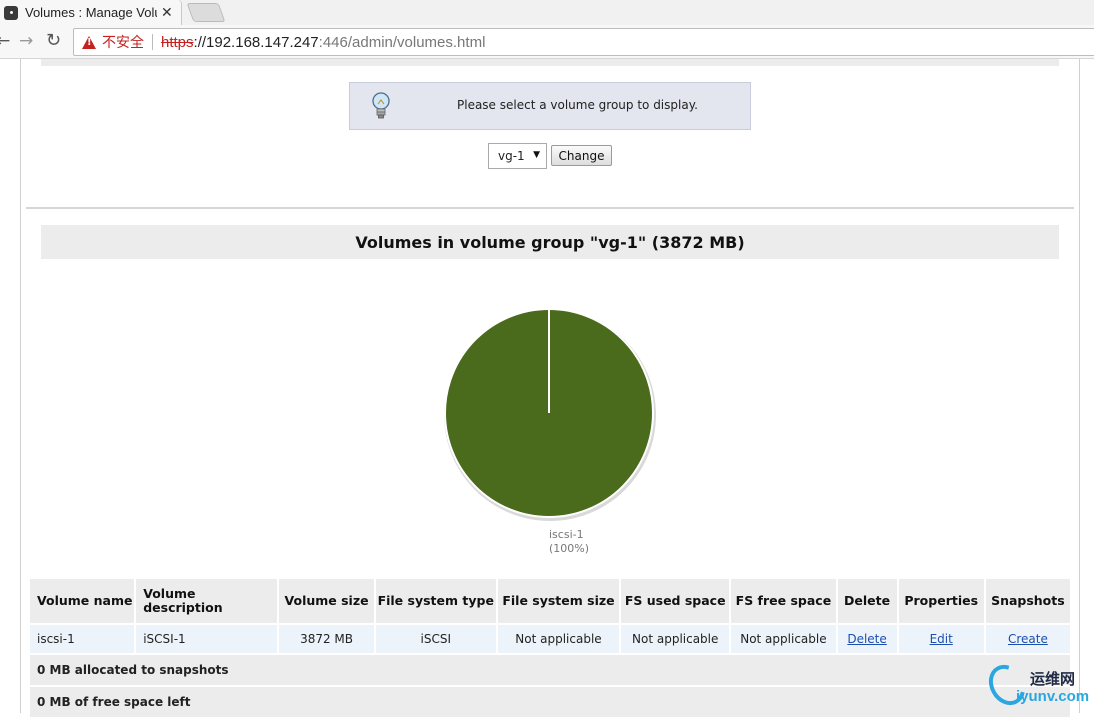 The height and width of the screenshot is (719, 1094). I want to click on cell-volume-size: 3872 MB, so click(326, 639).